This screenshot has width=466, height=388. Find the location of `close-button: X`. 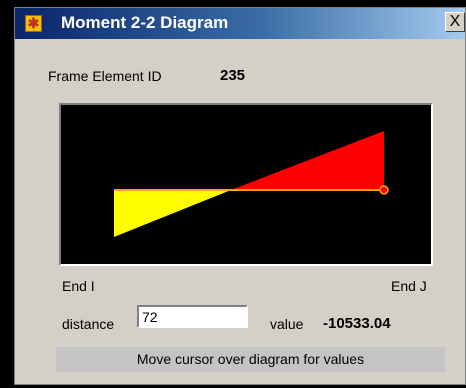

close-button: X is located at coordinates (455, 22).